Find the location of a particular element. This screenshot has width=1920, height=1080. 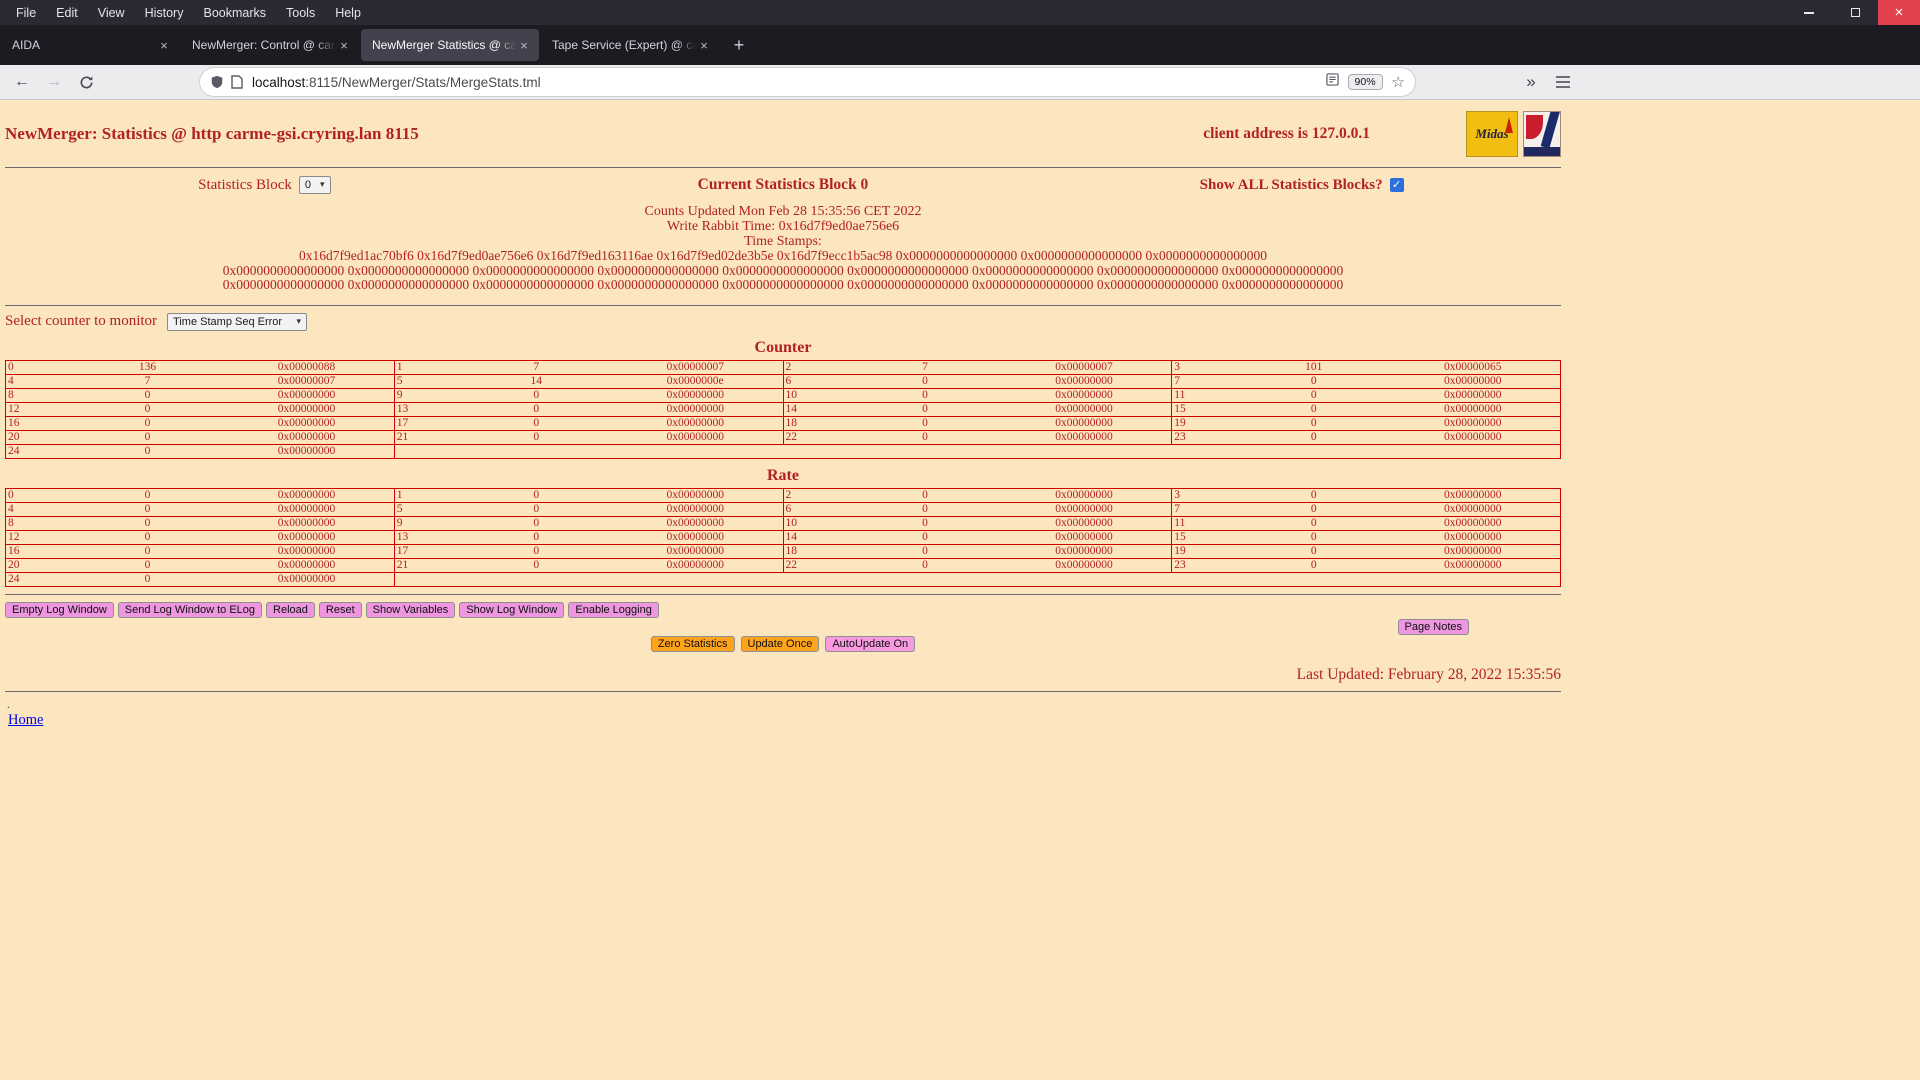

overflow-menu-button: » is located at coordinates (1531, 82).